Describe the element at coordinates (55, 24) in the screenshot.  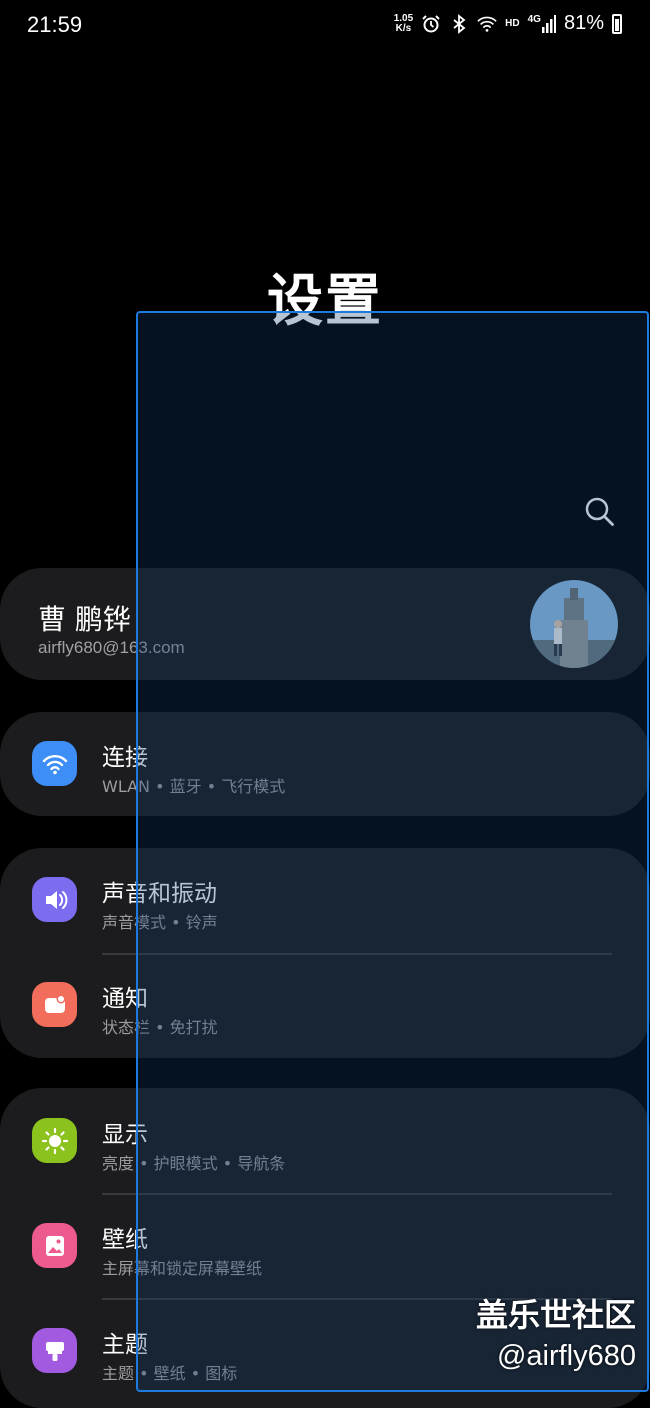
I see `status-time: 21:59` at that location.